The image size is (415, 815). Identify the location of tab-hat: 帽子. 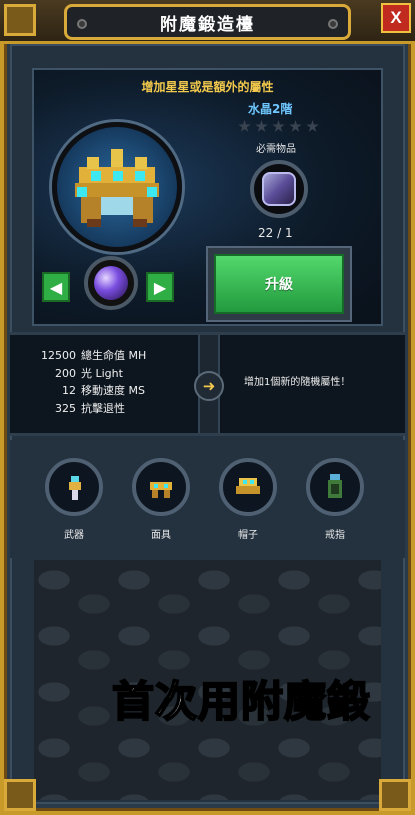
(248, 499).